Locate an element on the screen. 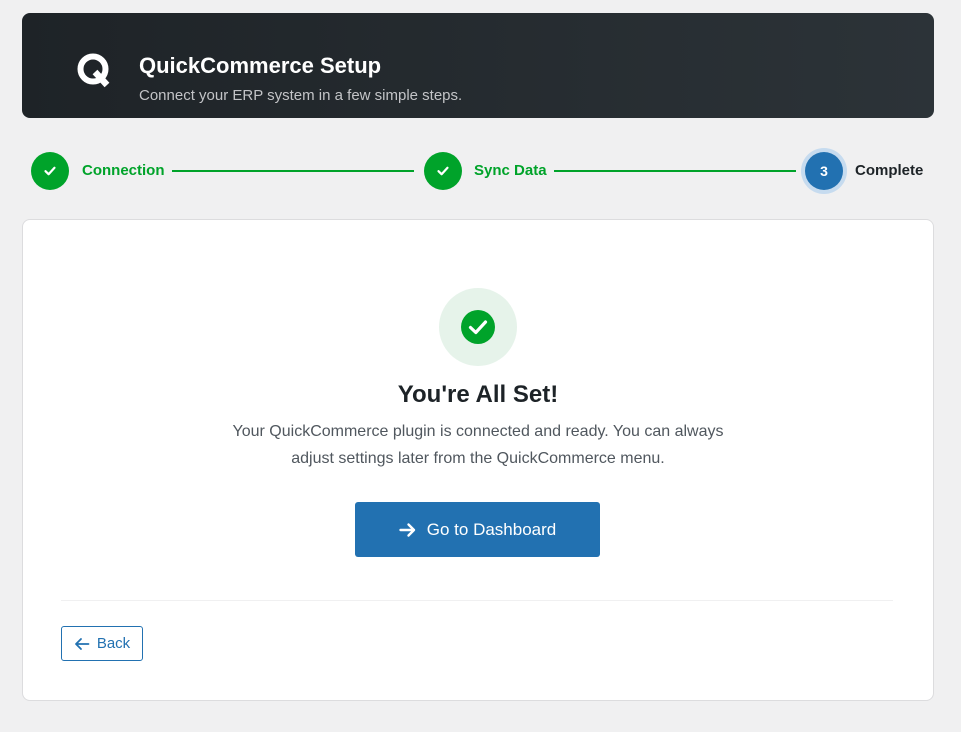  back-button: Back is located at coordinates (102, 643).